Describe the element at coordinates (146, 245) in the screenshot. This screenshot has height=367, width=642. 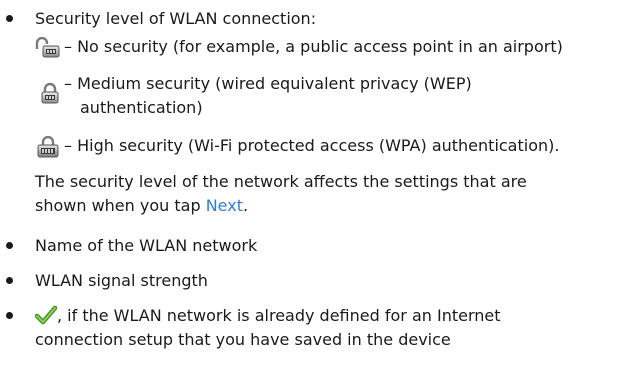
I see `bullet-network-name-text: Name of the WLAN network` at that location.